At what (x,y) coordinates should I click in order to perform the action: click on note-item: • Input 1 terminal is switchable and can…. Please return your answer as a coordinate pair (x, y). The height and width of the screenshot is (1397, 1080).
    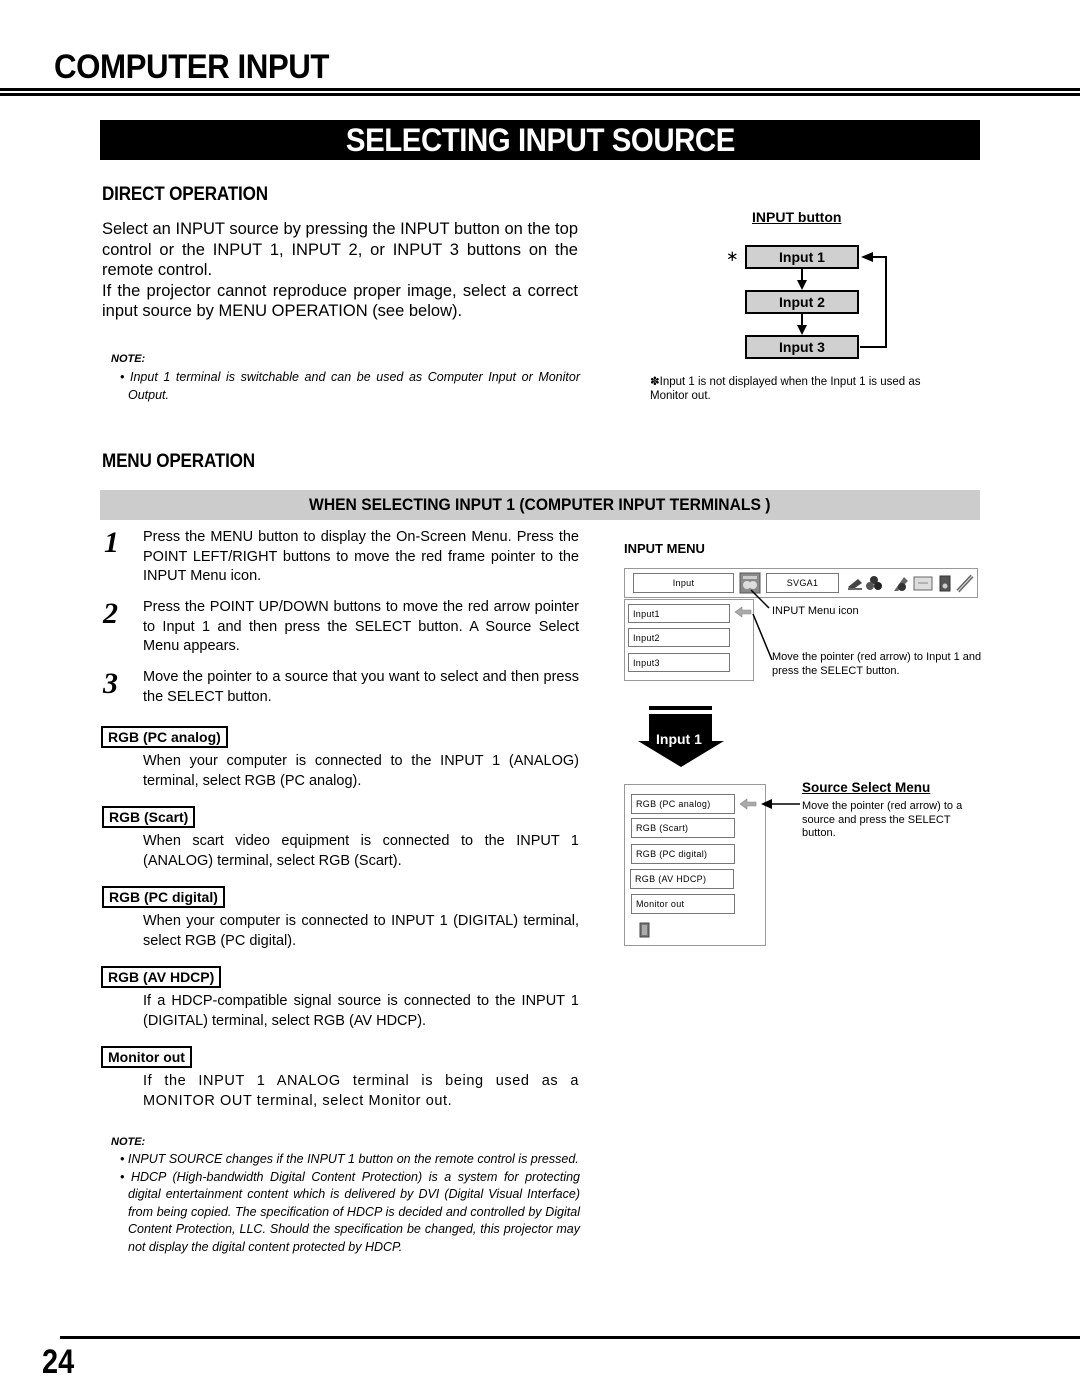
    Looking at the image, I should click on (350, 386).